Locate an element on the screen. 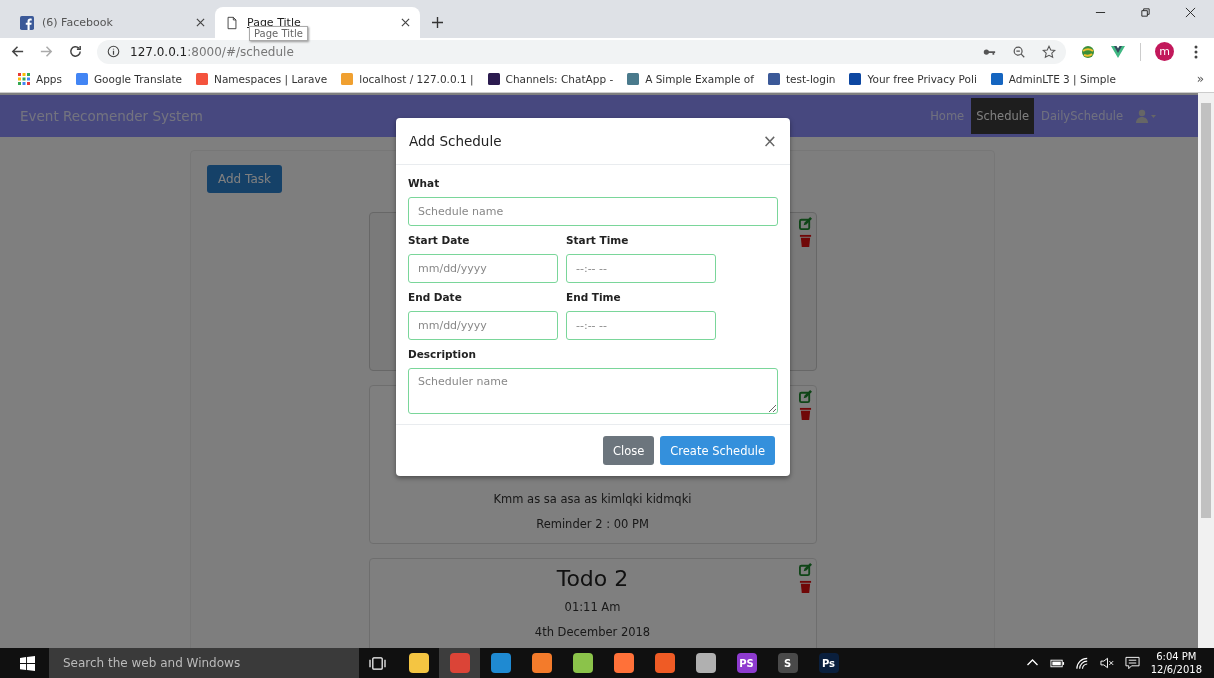 The width and height of the screenshot is (1214, 678). clock-date: 12/6/2018 is located at coordinates (1176, 669).